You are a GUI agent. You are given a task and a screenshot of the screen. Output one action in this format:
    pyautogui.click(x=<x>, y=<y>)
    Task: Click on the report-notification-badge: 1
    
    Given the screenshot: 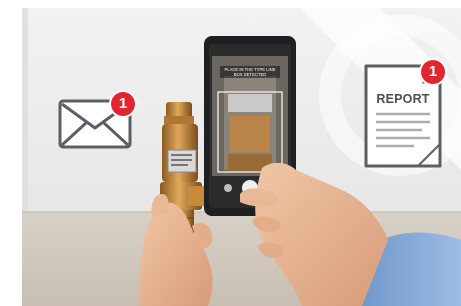 What is the action you would take?
    pyautogui.click(x=433, y=72)
    